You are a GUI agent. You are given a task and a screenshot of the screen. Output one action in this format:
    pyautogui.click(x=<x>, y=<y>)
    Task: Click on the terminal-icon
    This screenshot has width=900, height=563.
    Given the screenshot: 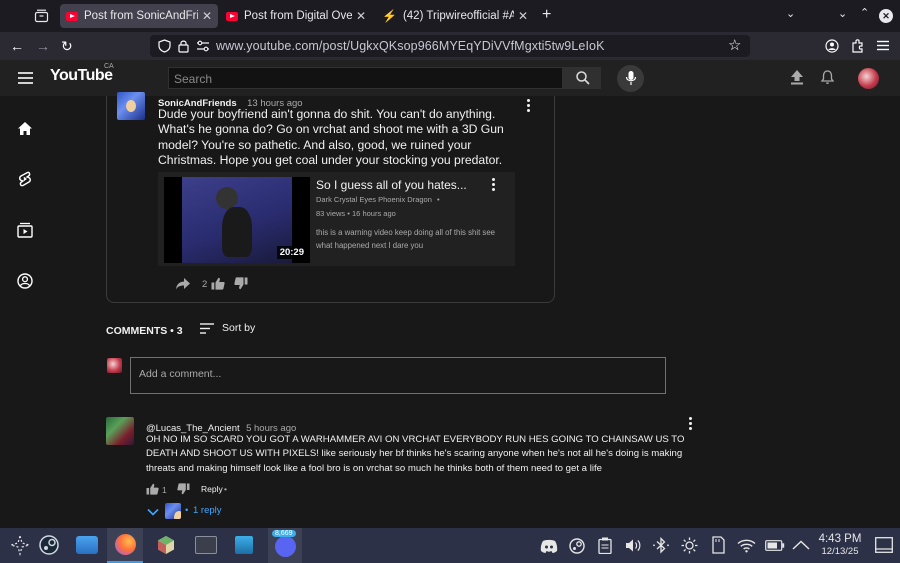 What is the action you would take?
    pyautogui.click(x=206, y=545)
    